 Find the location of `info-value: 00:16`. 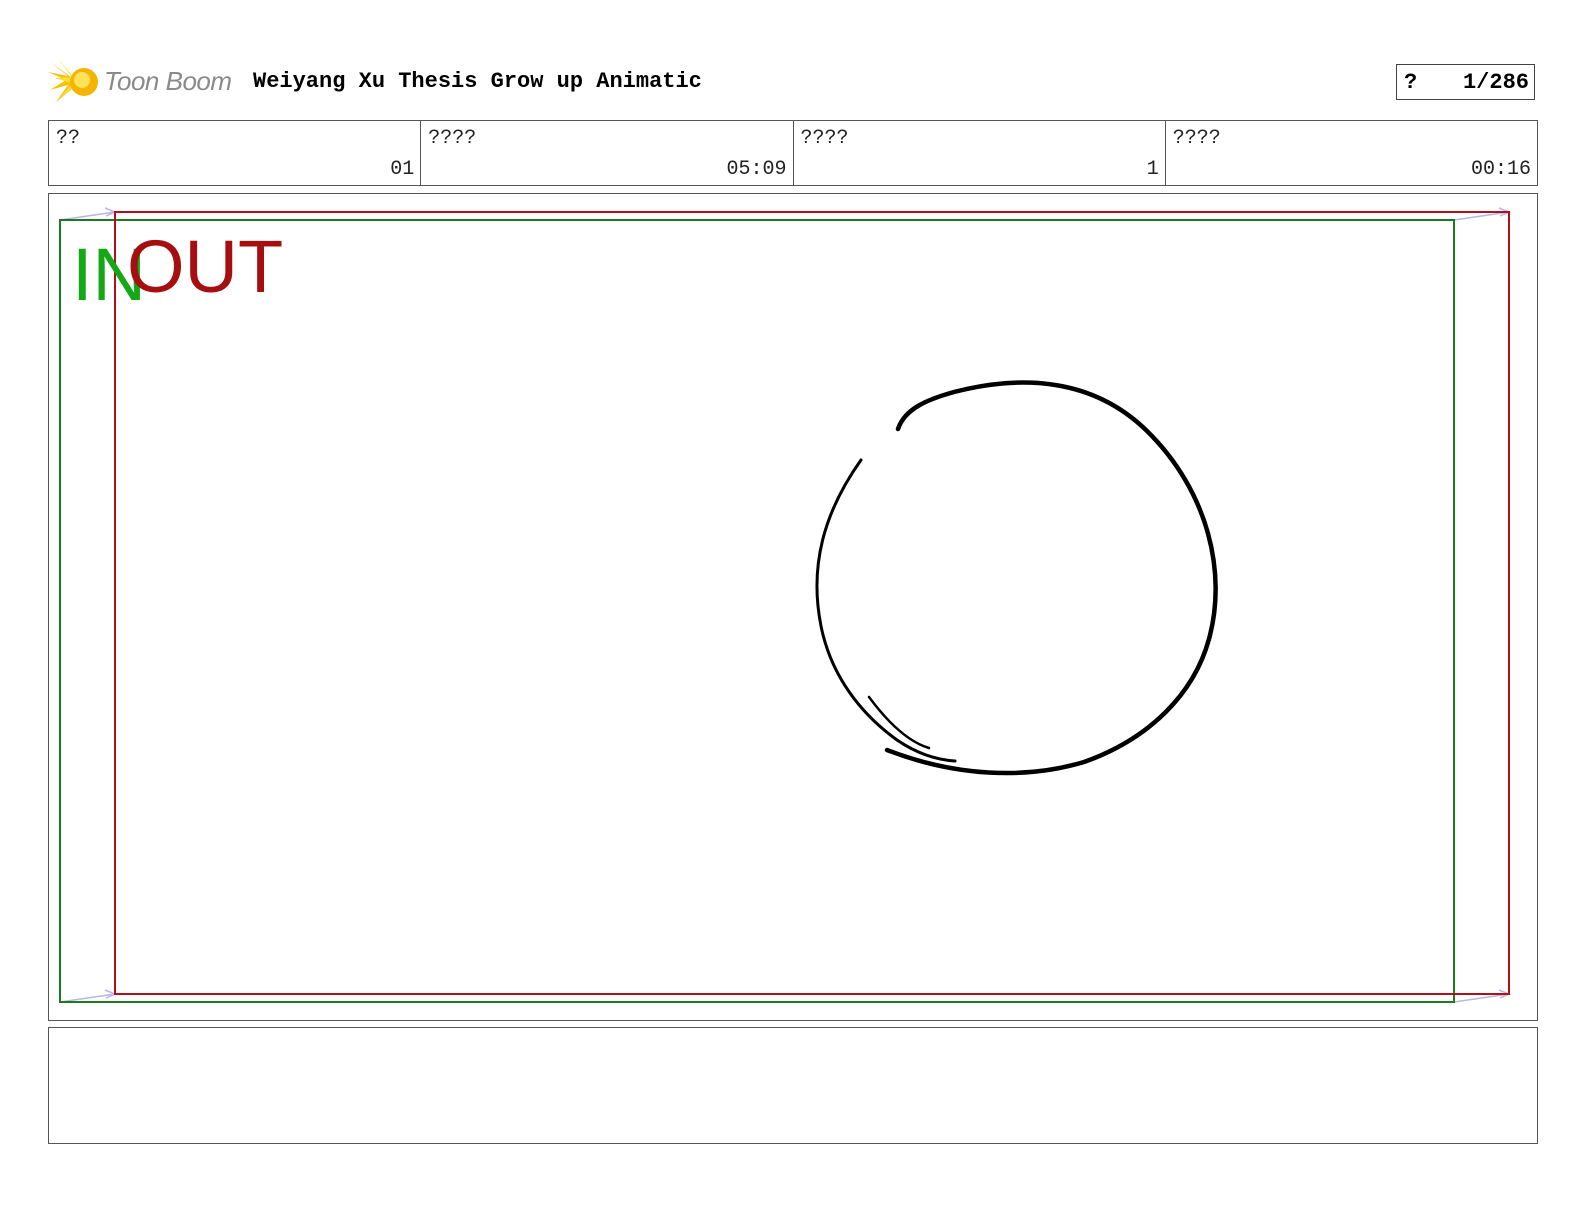

info-value: 00:16 is located at coordinates (1500, 169).